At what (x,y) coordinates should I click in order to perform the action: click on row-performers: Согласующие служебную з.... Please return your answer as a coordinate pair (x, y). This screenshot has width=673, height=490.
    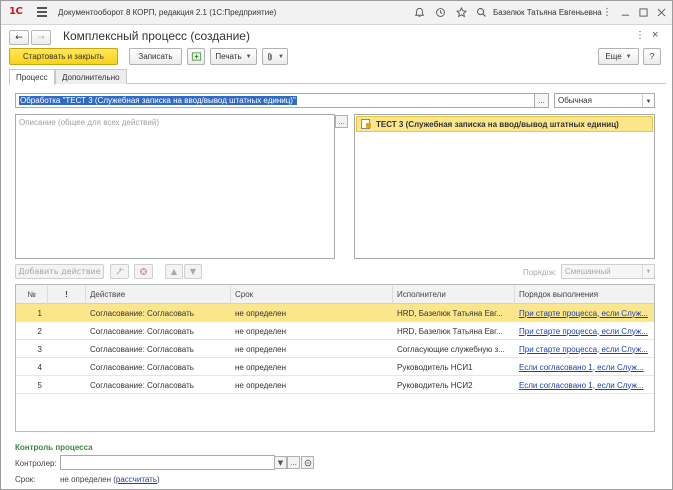
    Looking at the image, I should click on (451, 349).